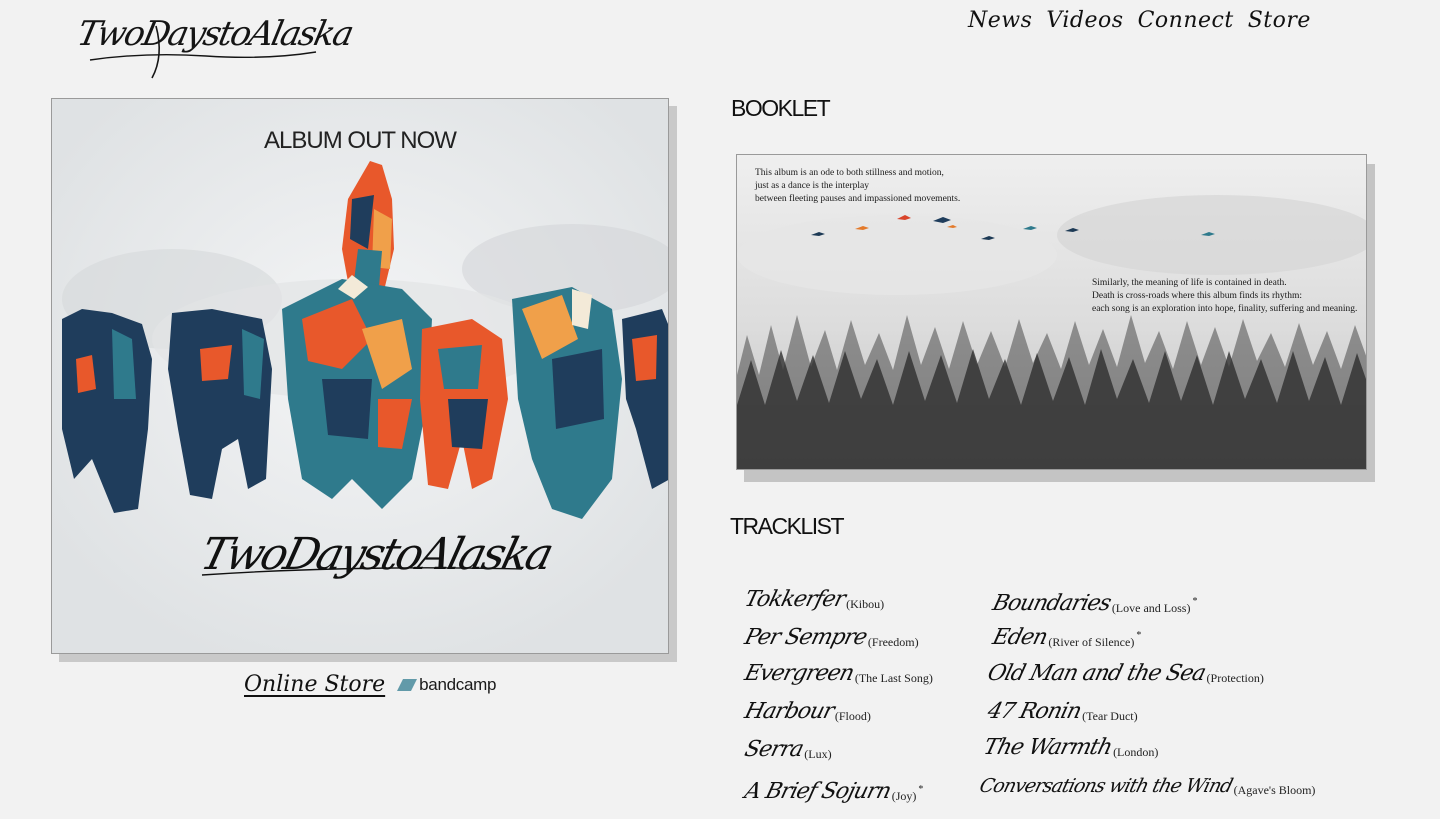 The image size is (1440, 819). What do you see at coordinates (1110, 716) in the screenshot?
I see `track-meaning: (Tear Duct)` at bounding box center [1110, 716].